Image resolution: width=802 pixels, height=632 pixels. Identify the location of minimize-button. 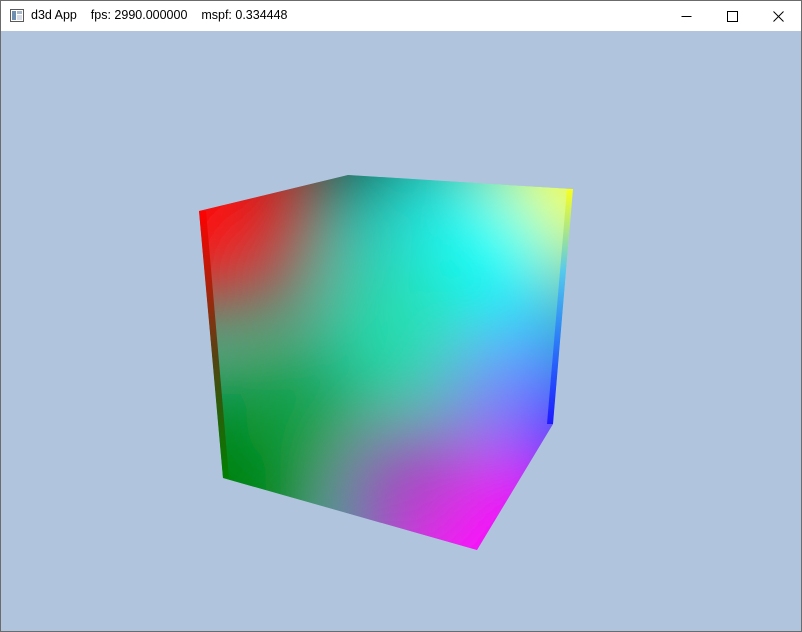
(686, 16).